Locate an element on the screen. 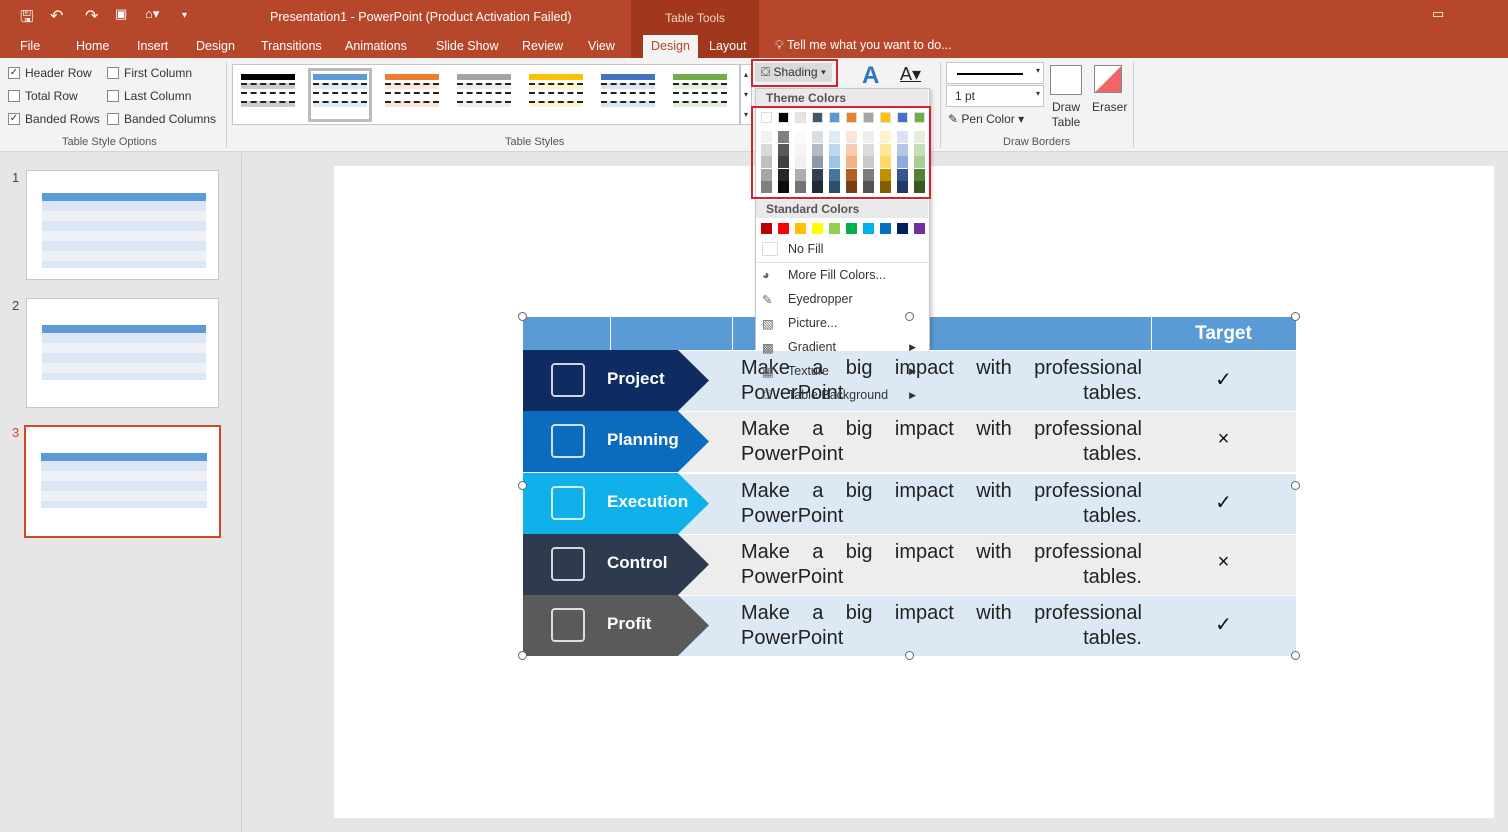  quick-styles-icon: A is located at coordinates (870, 76).